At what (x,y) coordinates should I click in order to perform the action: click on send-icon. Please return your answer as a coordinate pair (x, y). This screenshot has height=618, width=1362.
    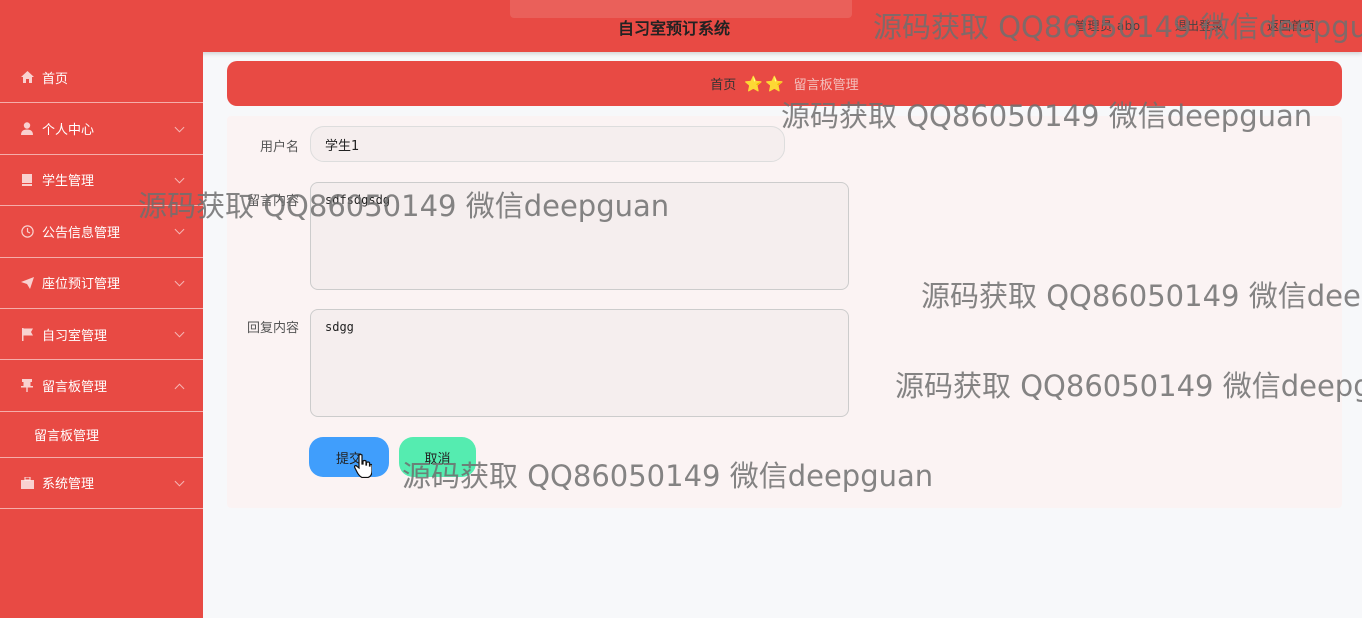
    Looking at the image, I should click on (27, 283).